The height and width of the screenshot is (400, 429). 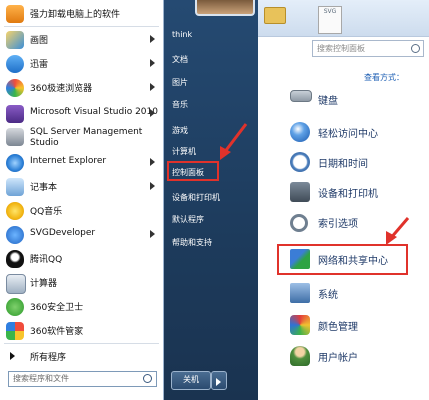 I want to click on arrow-to-control-panel, so click(x=234, y=141).